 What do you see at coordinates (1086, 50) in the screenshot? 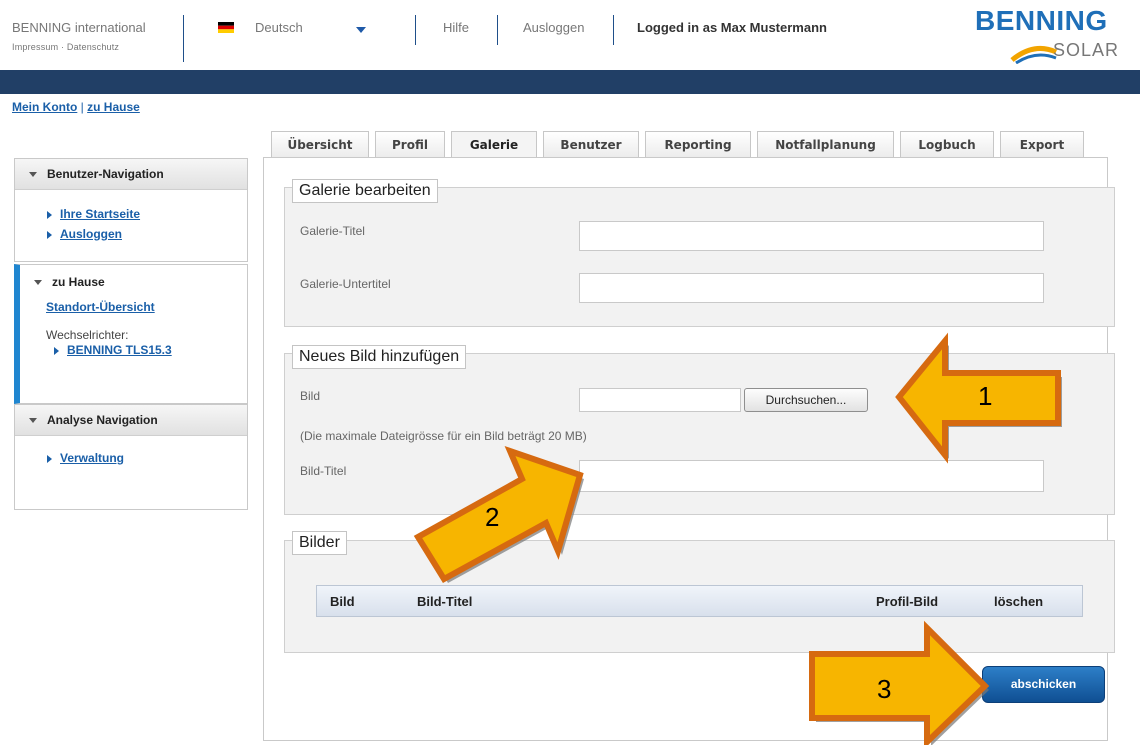
I see `logo-subtext: SOLAR` at bounding box center [1086, 50].